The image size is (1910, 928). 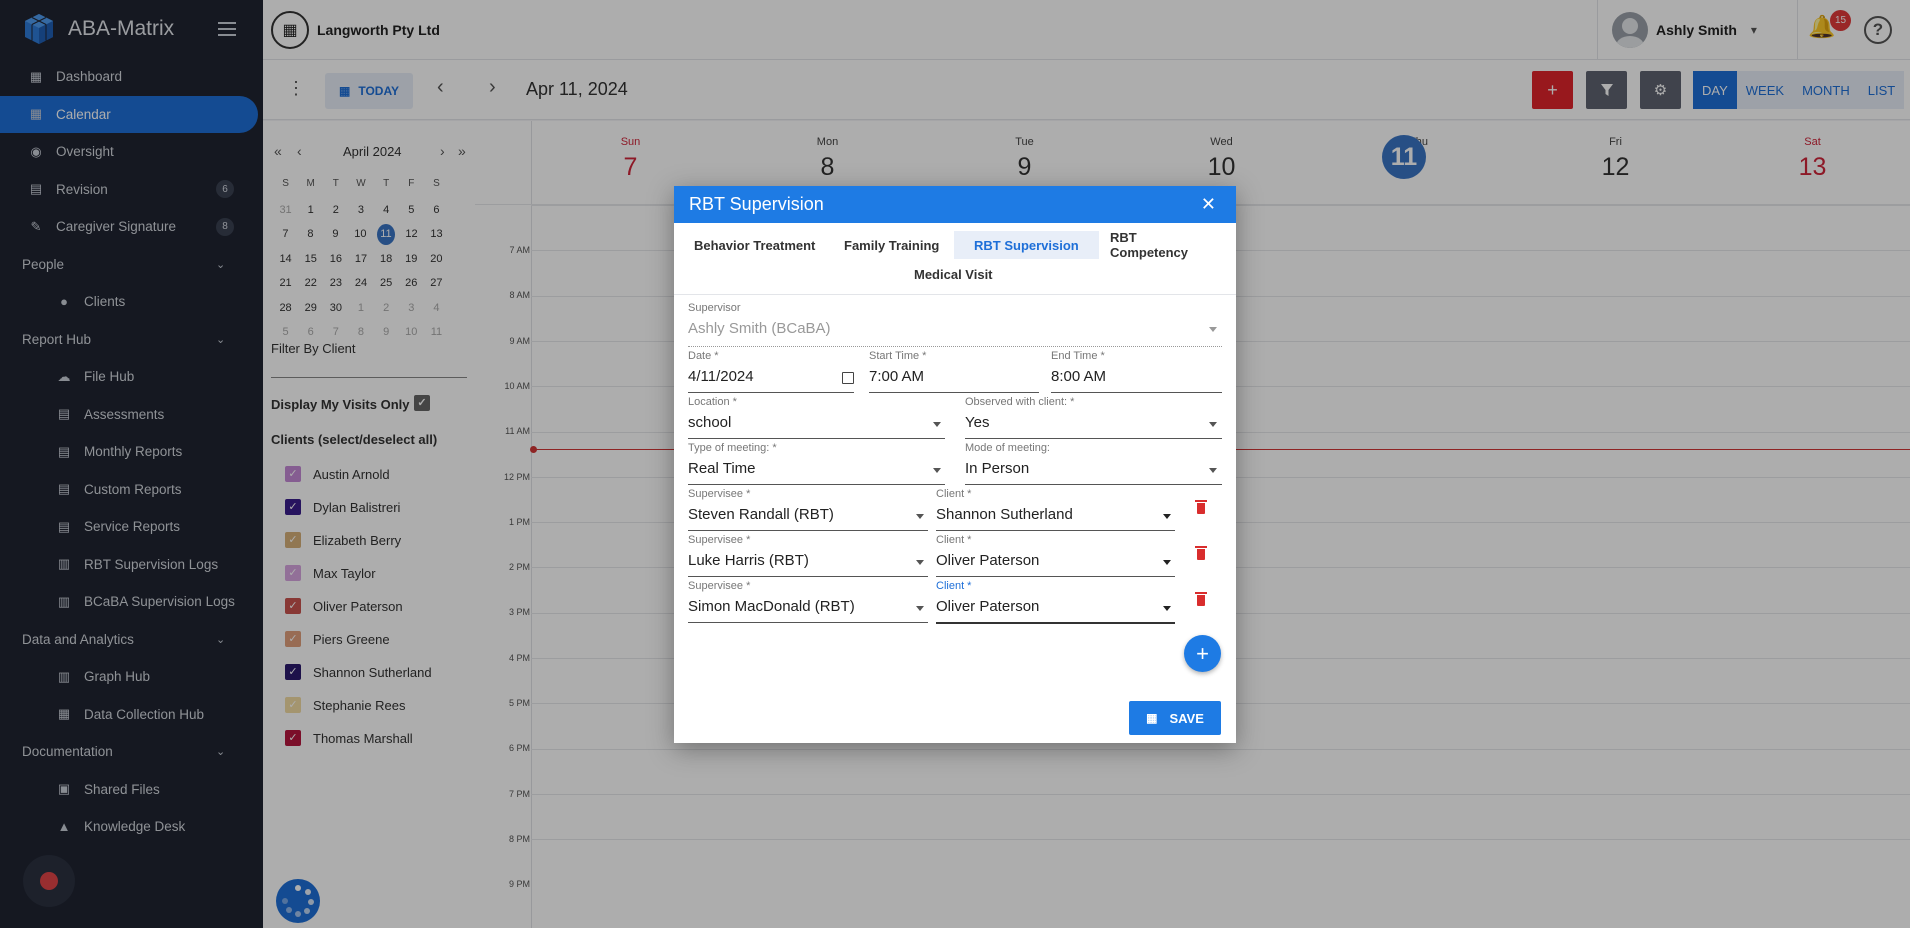 I want to click on calendar-icon: ▦, so click(x=1152, y=718).